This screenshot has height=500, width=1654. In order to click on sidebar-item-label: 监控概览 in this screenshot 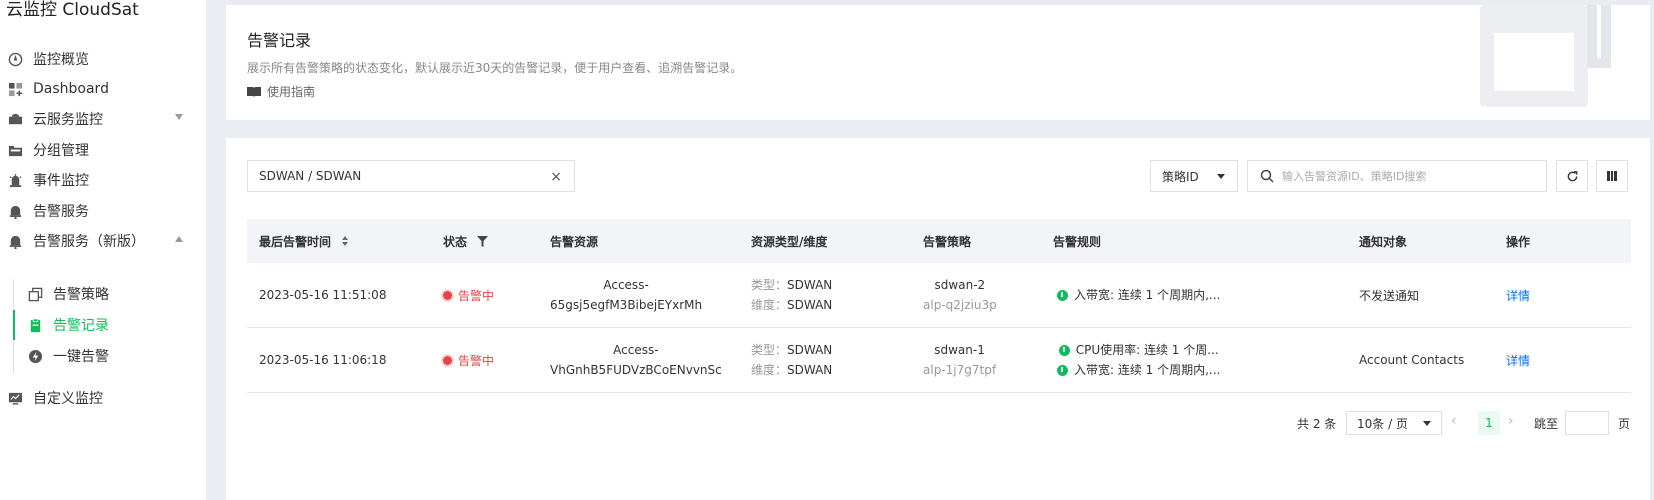, I will do `click(61, 60)`.